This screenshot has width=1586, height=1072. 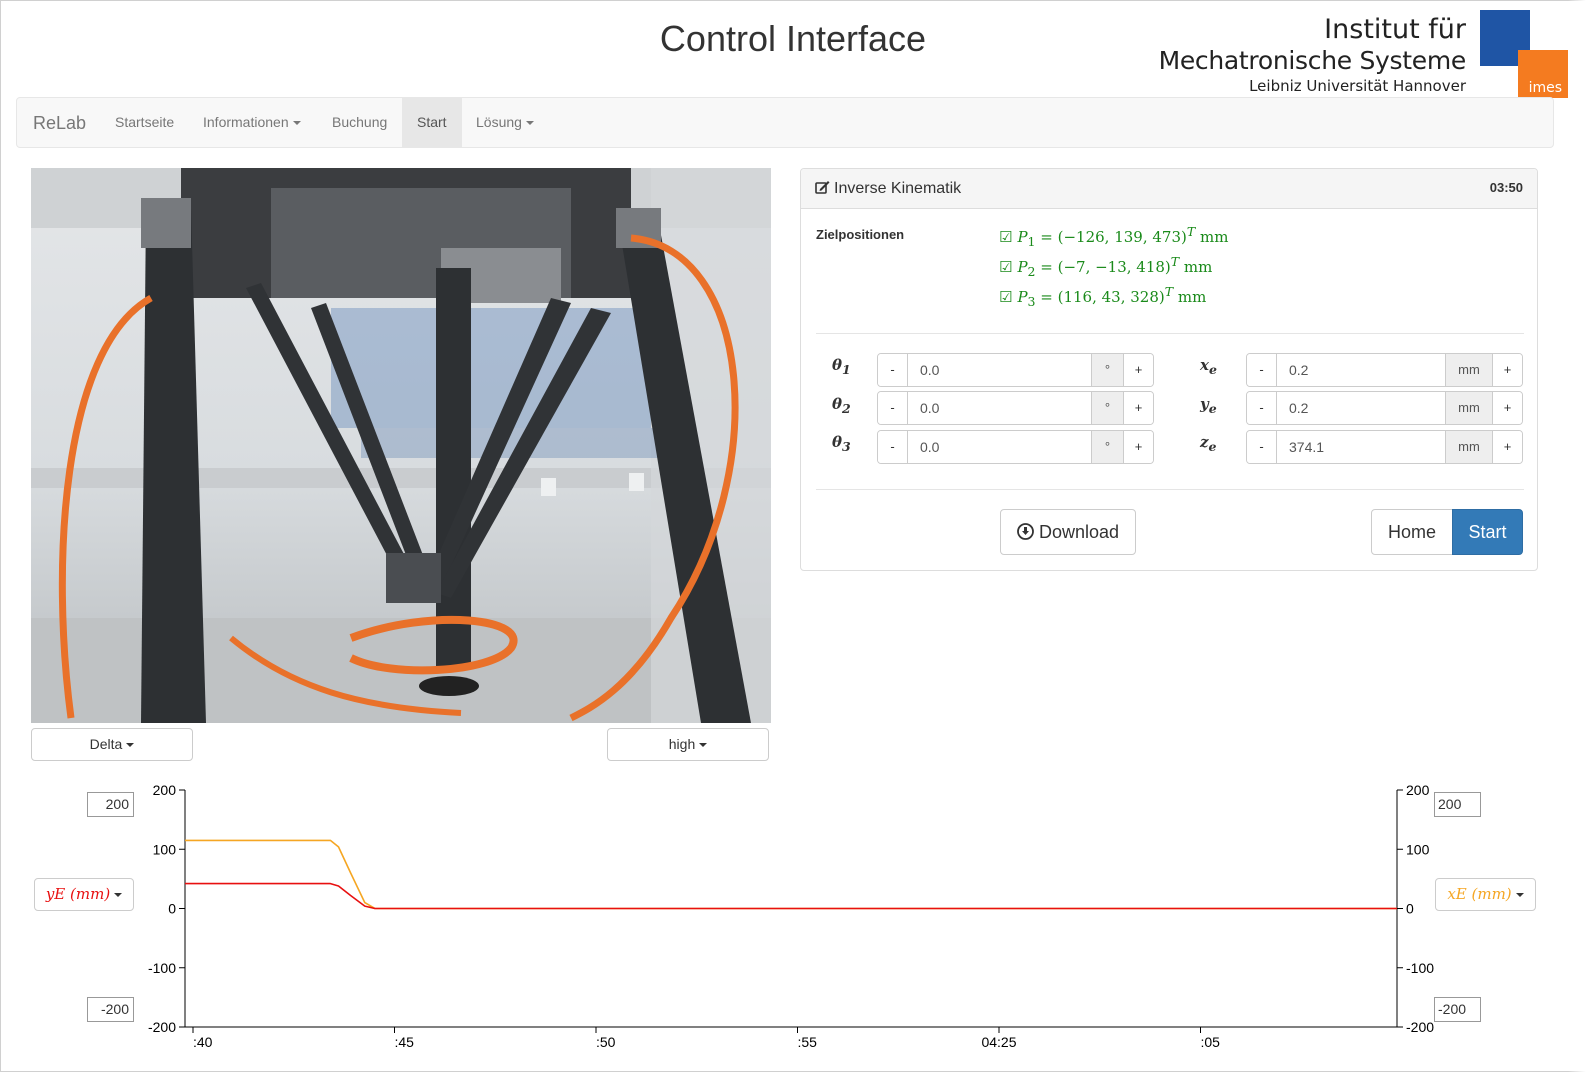 I want to click on home-button: Home, so click(x=1412, y=532).